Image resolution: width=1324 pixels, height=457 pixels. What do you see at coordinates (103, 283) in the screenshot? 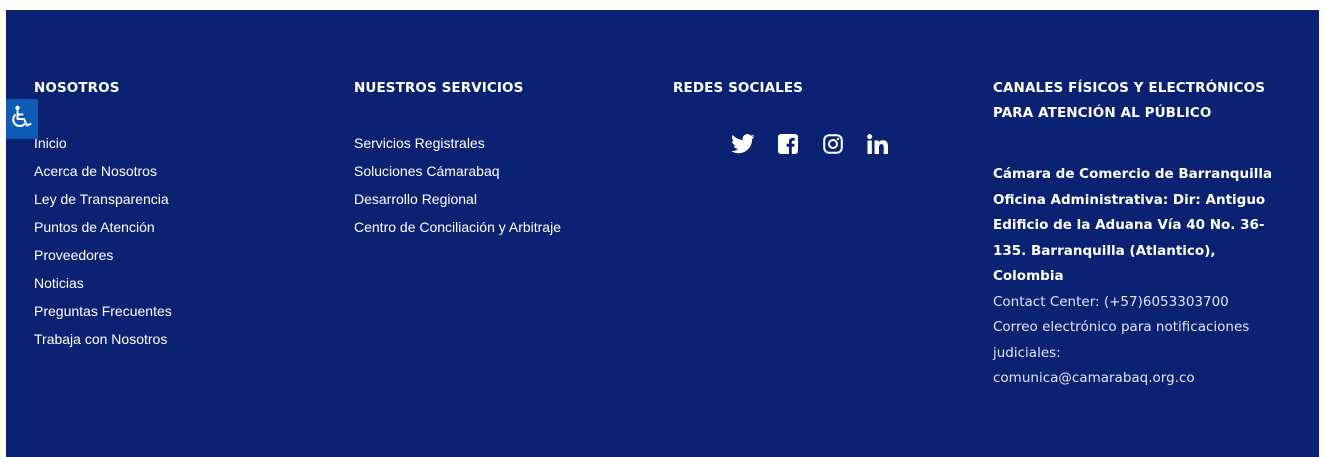
I see `link-noticias: Noticias` at bounding box center [103, 283].